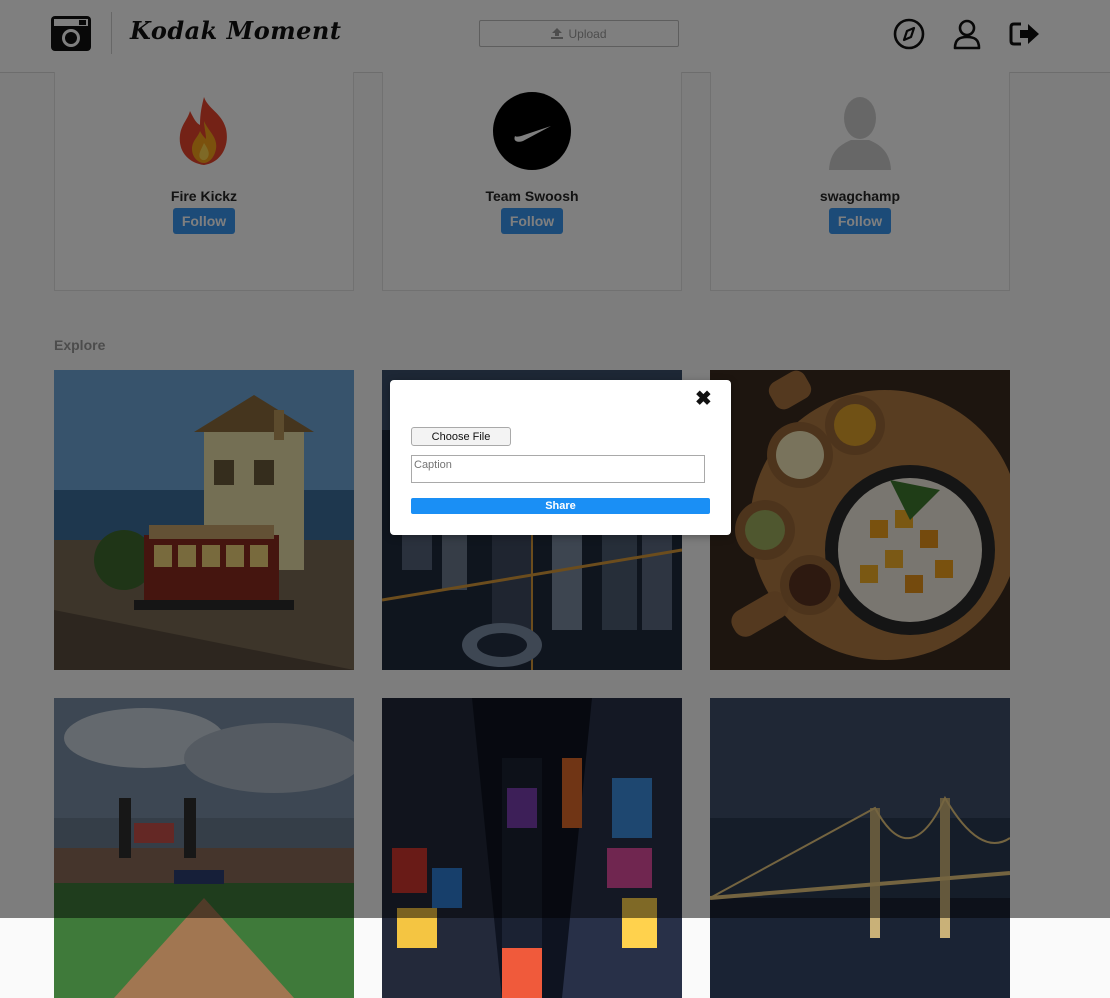 This screenshot has height=998, width=1110. Describe the element at coordinates (558, 469) in the screenshot. I see `caption-input: Caption` at that location.